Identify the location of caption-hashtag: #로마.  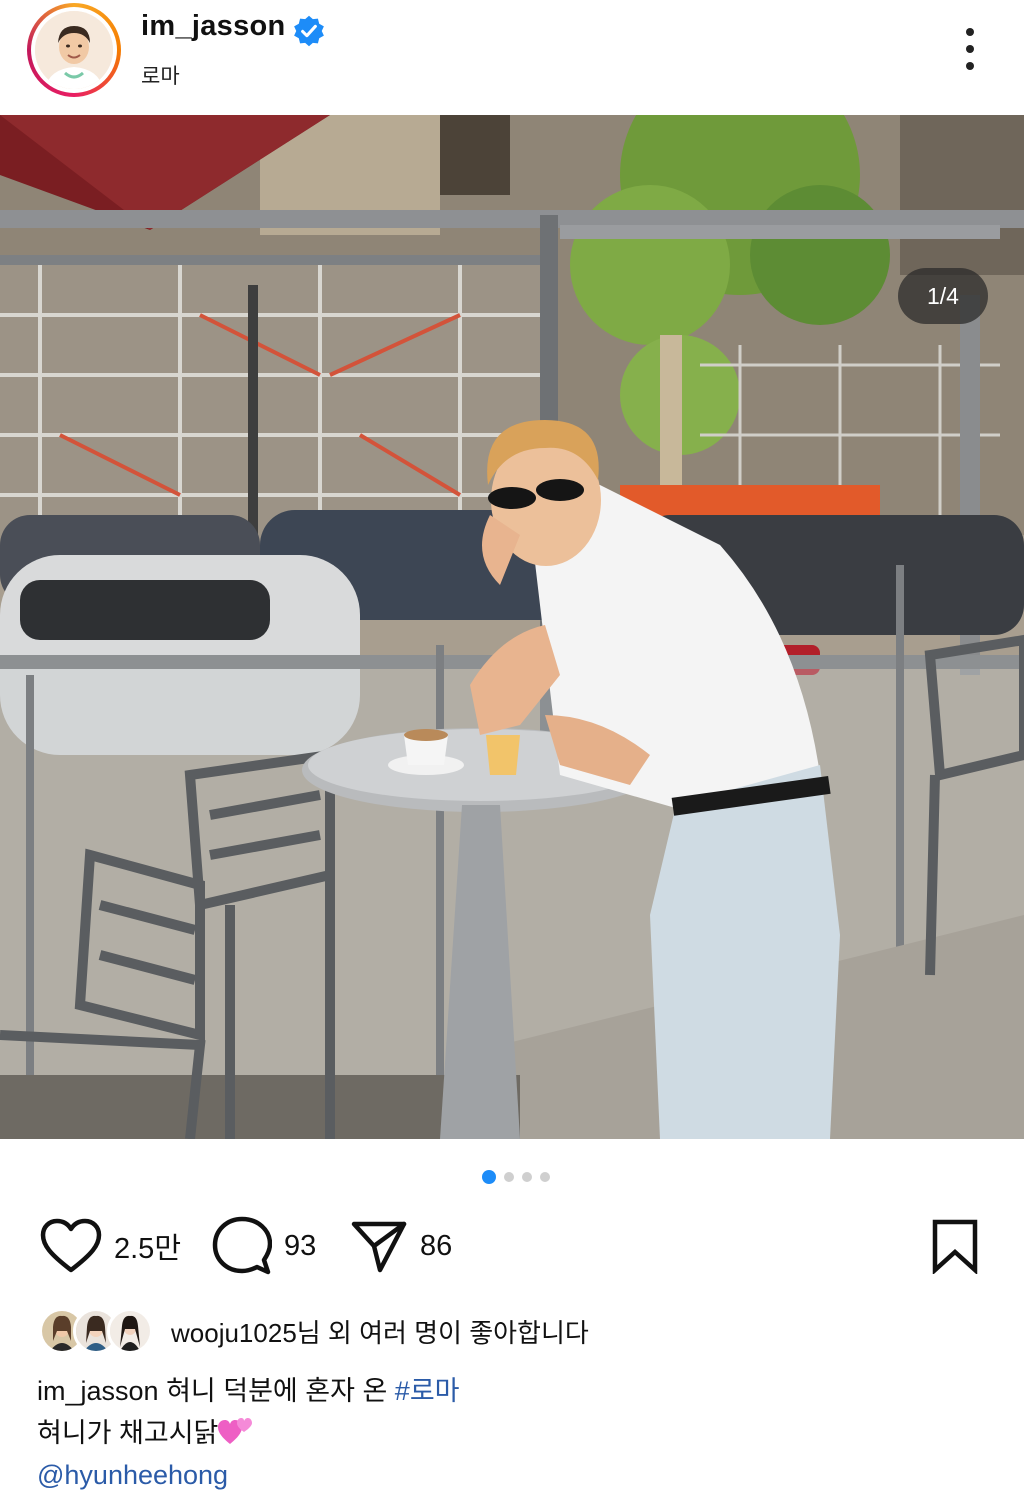
(427, 1391).